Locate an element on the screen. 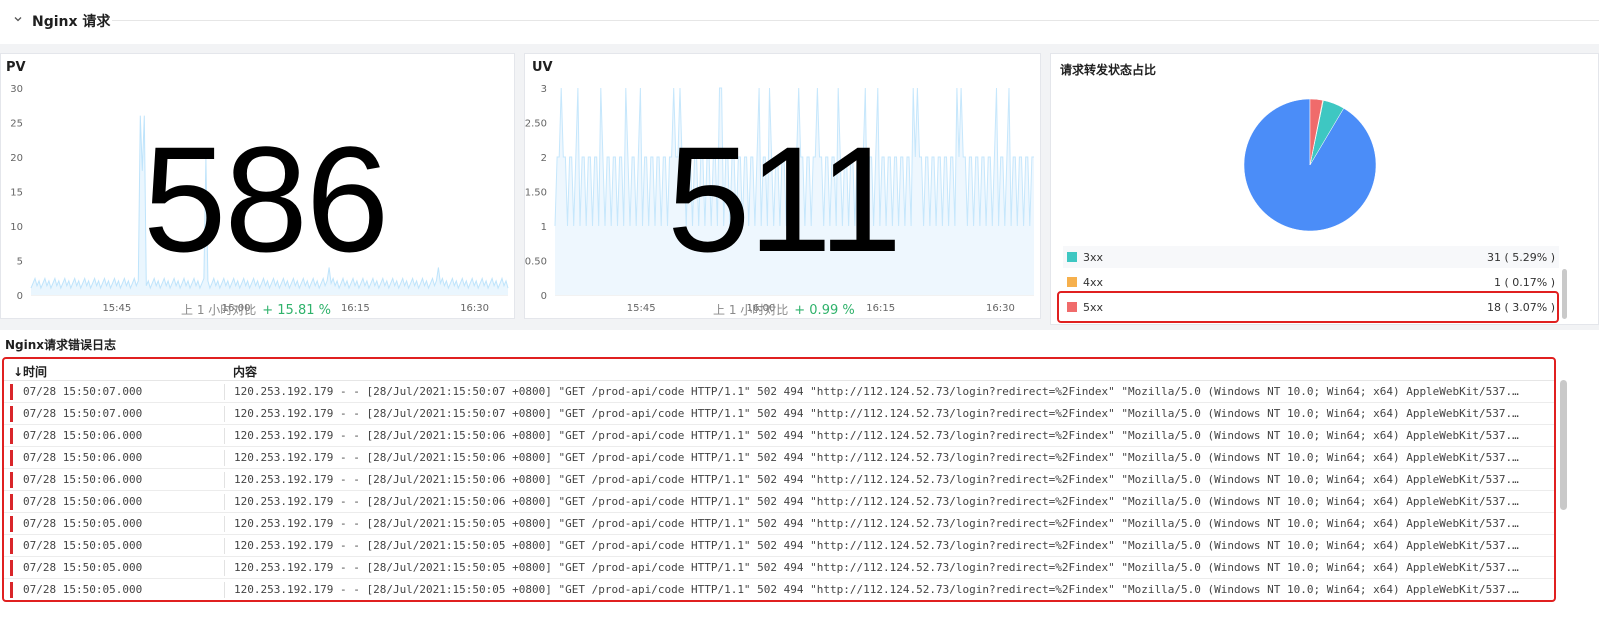 The width and height of the screenshot is (1599, 622). uv-y-tick: 0 is located at coordinates (544, 296).